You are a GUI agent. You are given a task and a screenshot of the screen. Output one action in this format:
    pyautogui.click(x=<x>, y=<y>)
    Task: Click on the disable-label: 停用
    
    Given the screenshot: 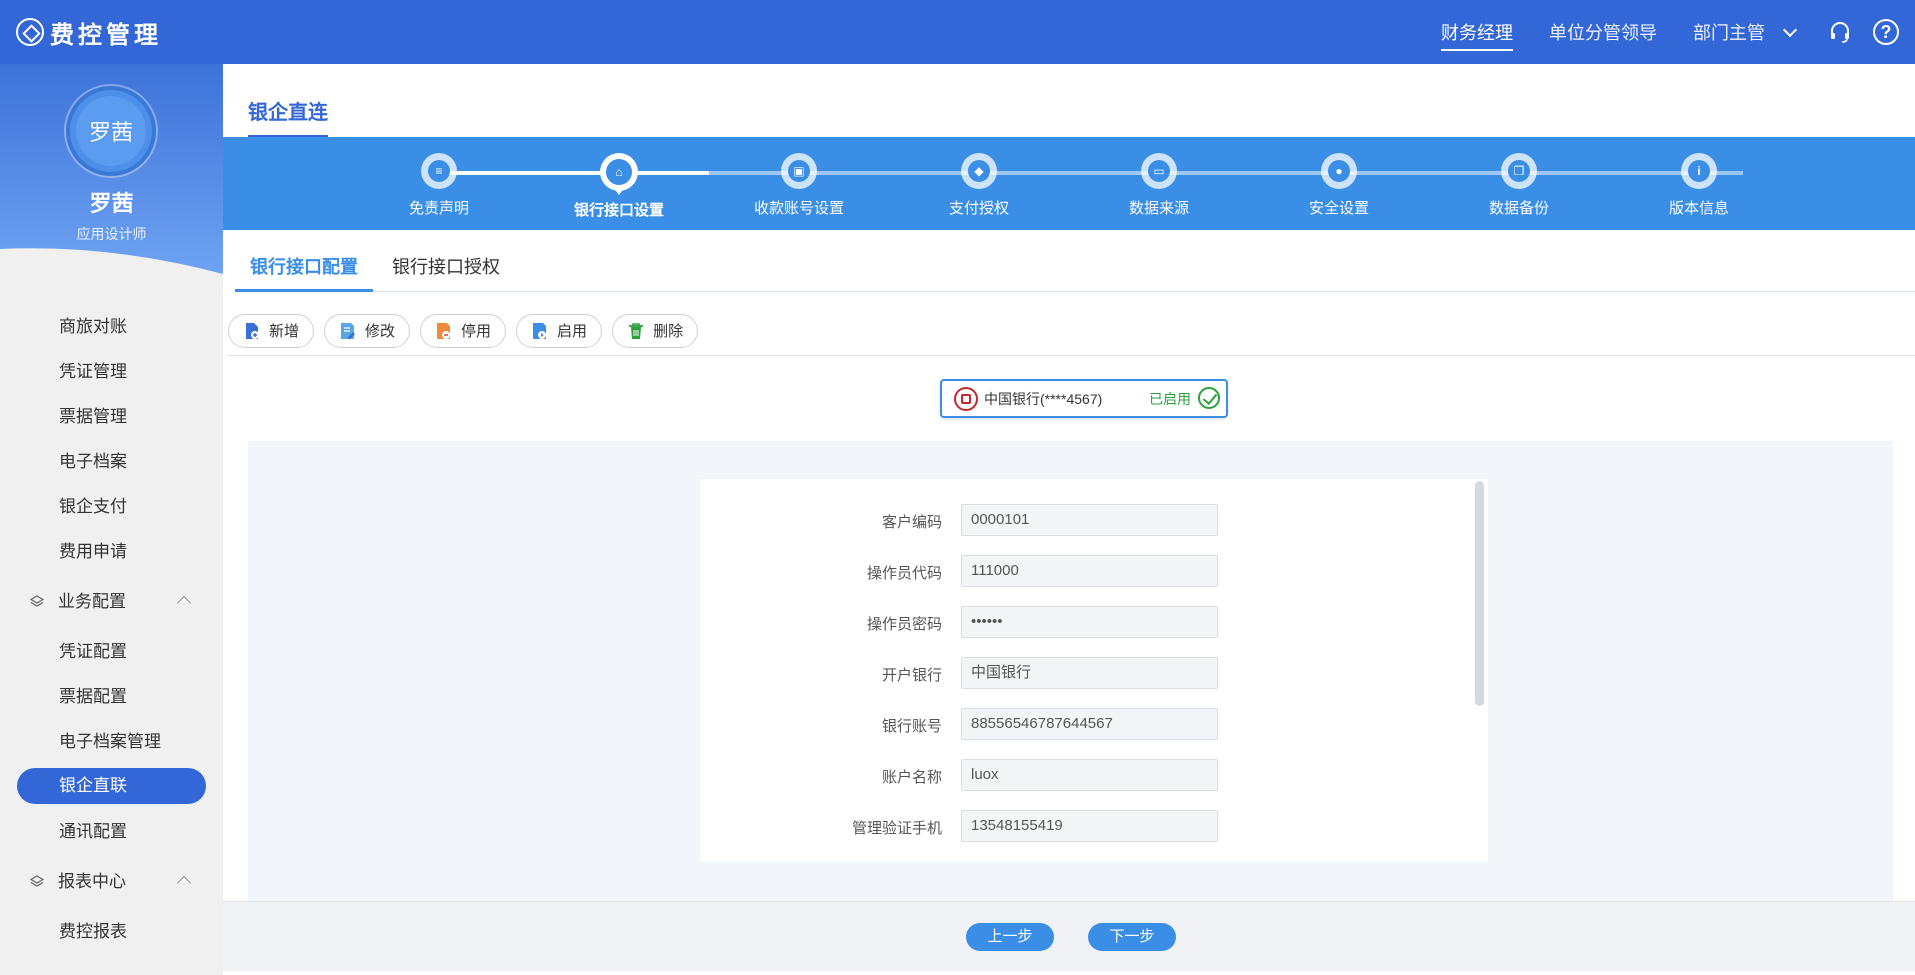 What is the action you would take?
    pyautogui.click(x=476, y=331)
    